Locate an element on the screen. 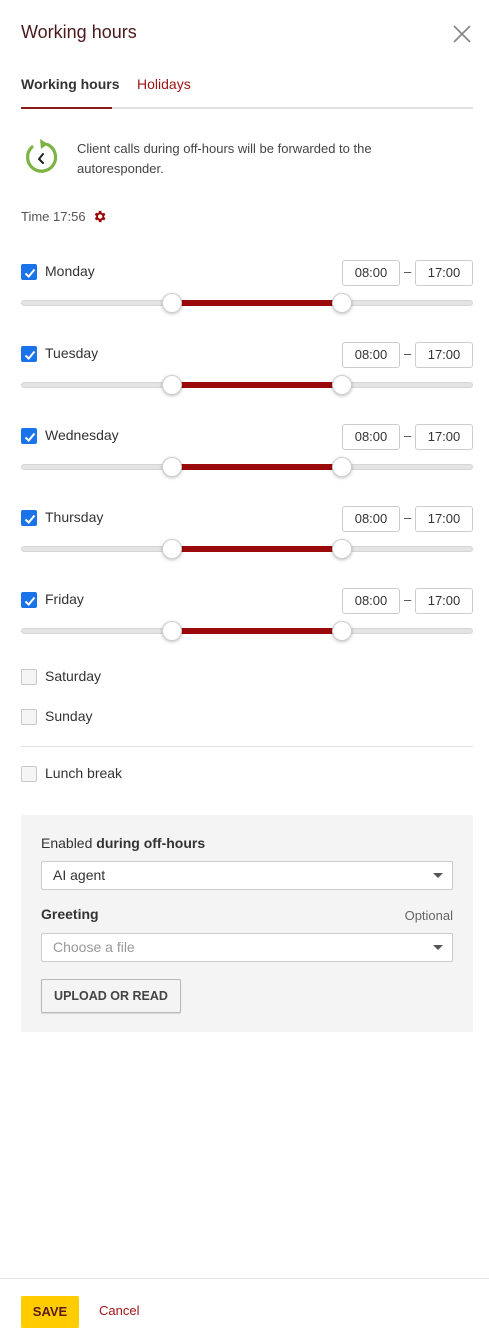 Image resolution: width=489 pixels, height=1335 pixels. dialog-header: Working hours is located at coordinates (247, 35).